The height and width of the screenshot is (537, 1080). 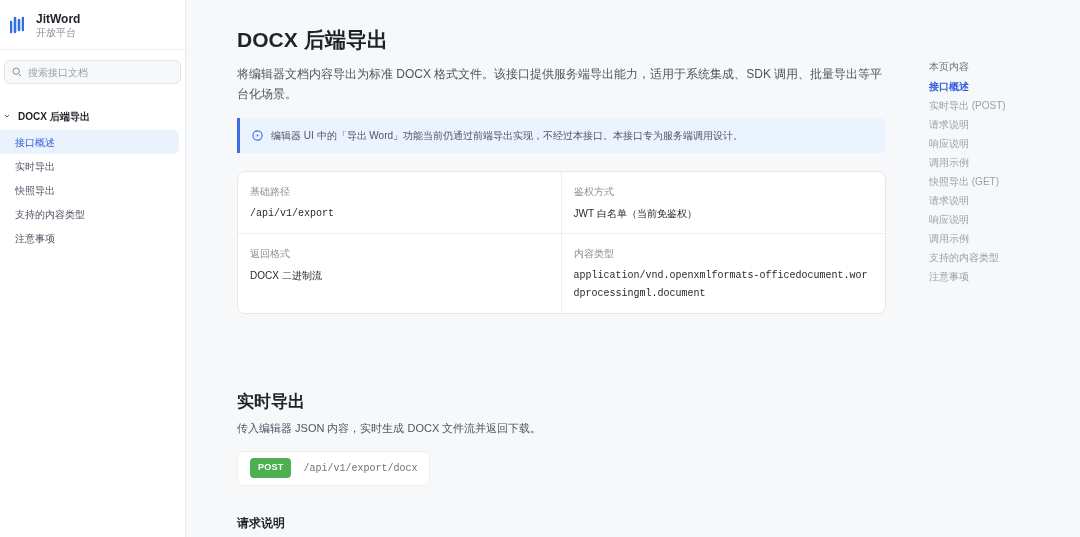 What do you see at coordinates (560, 84) in the screenshot?
I see `intro-text: 将编辑器文档内容导出为标准 DOCX 格式文件。该接口提供服务端导出能力，适用于系统集成、SDK 调用、批量导出等平台化场景。` at bounding box center [560, 84].